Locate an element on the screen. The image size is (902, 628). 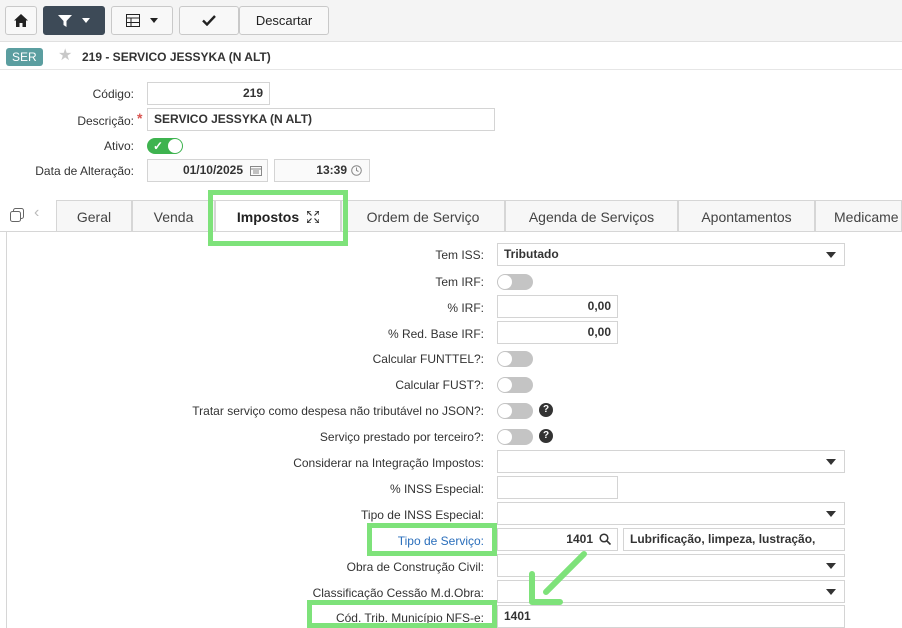
tem-irf-toggle is located at coordinates (515, 282).